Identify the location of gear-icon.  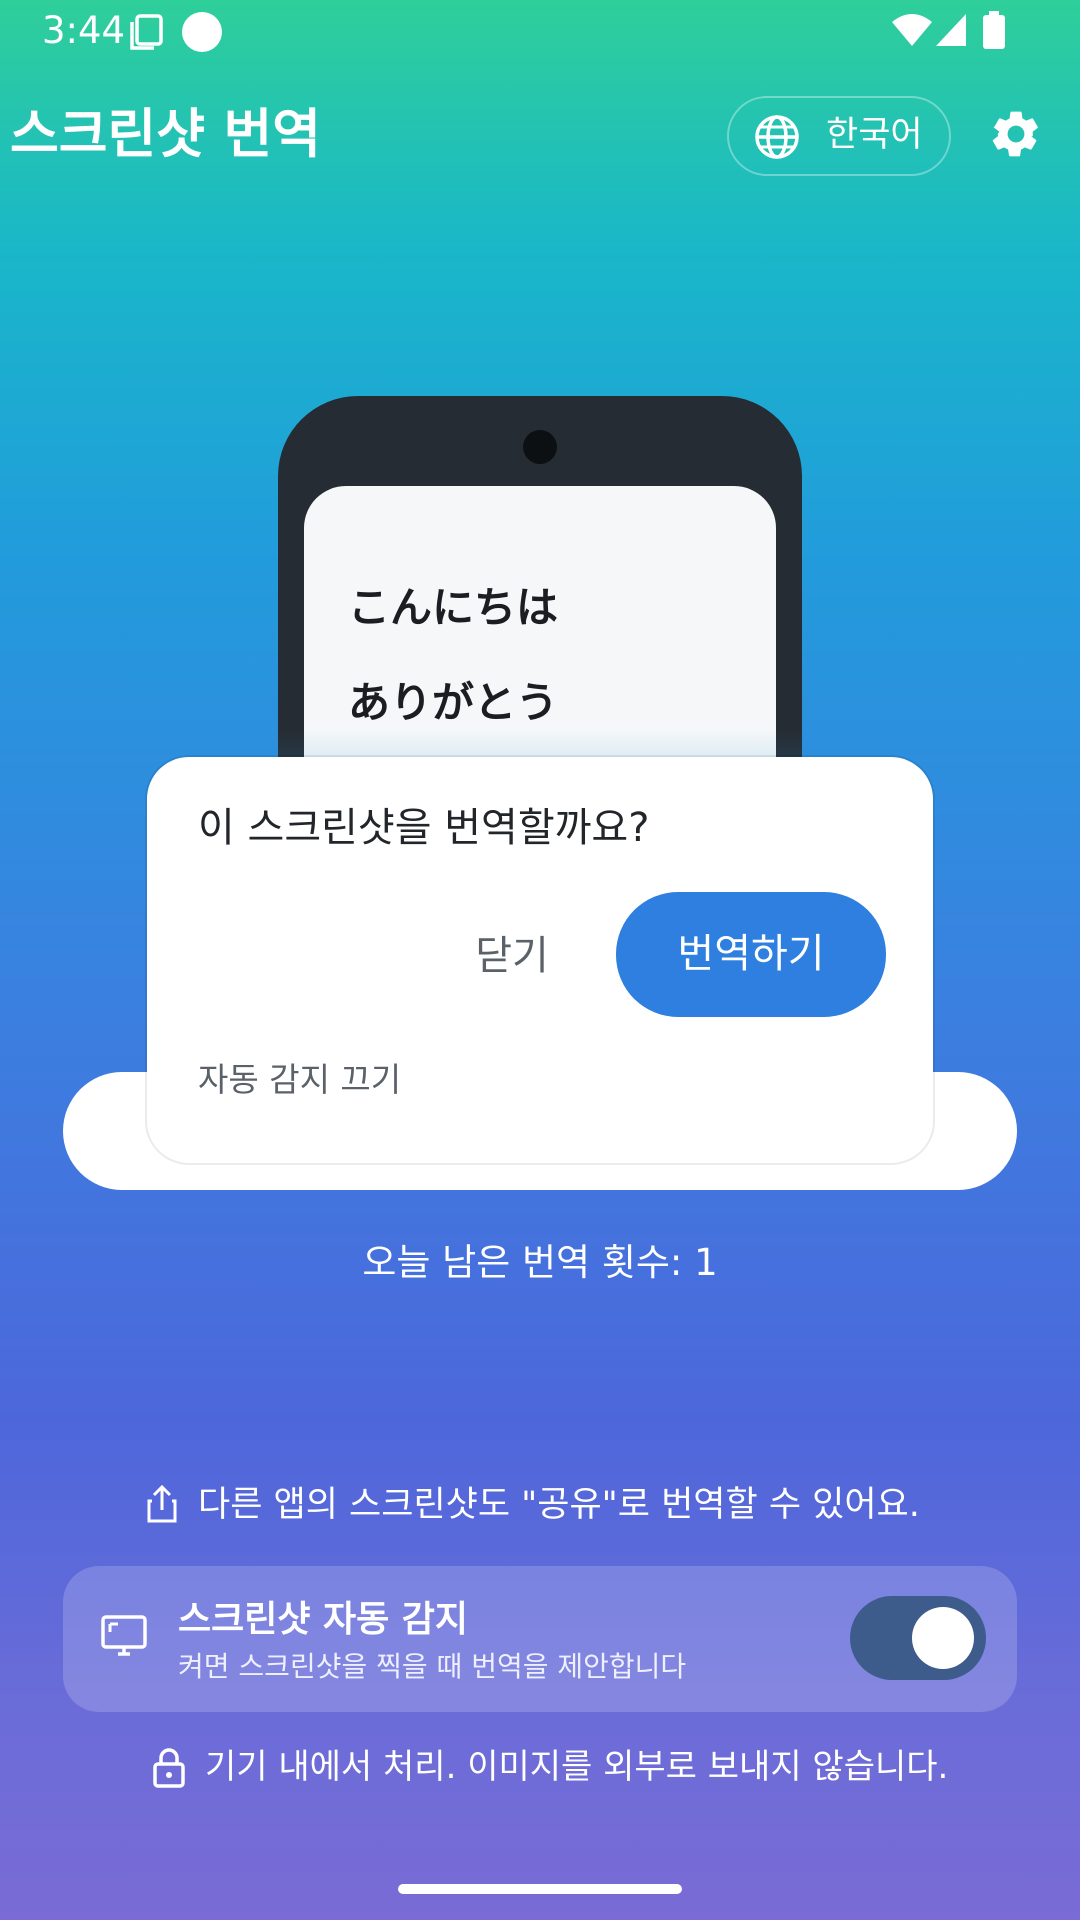
(1016, 134).